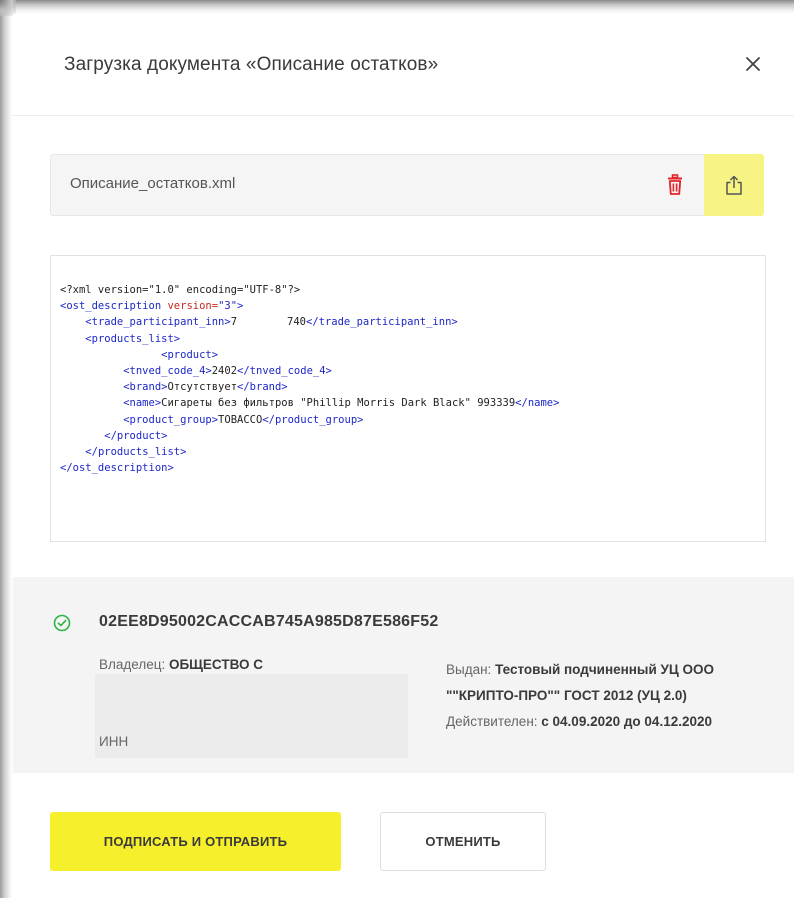 The height and width of the screenshot is (898, 794). I want to click on xml-group-value: TOBACCO, so click(240, 419).